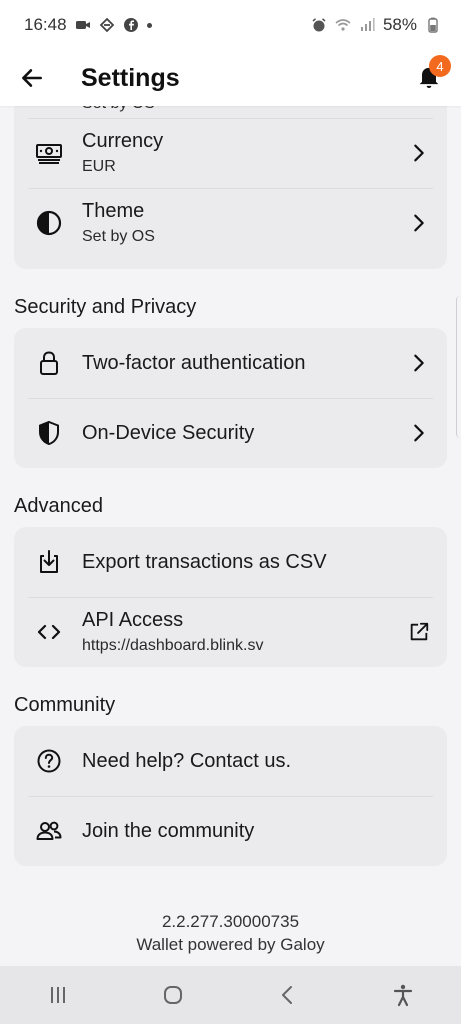 This screenshot has width=461, height=1024. What do you see at coordinates (49, 632) in the screenshot?
I see `code-icon` at bounding box center [49, 632].